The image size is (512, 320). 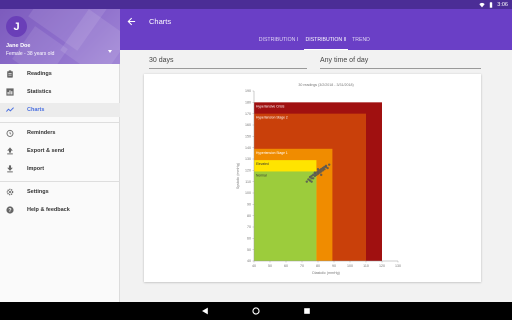 I want to click on account-dropdown-icon, so click(x=110, y=51).